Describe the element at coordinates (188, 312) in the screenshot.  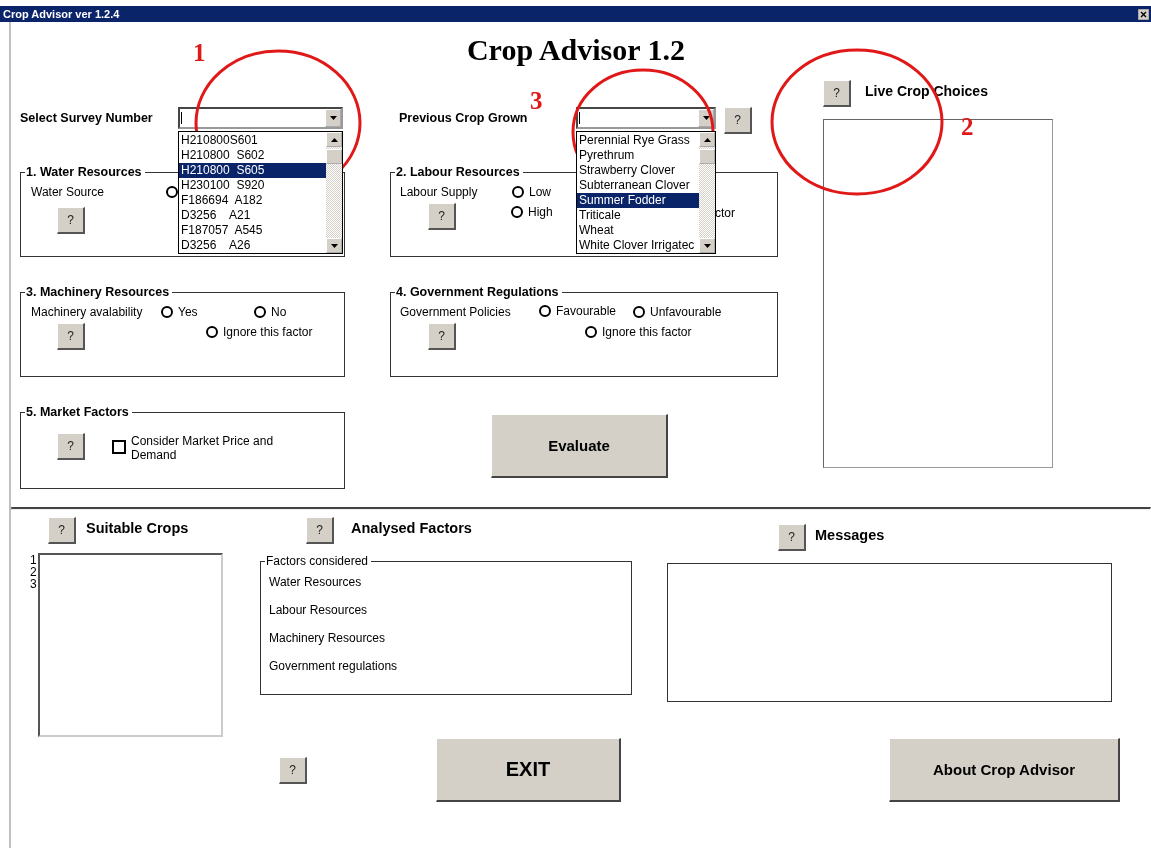
I see `radio-label: Yes` at that location.